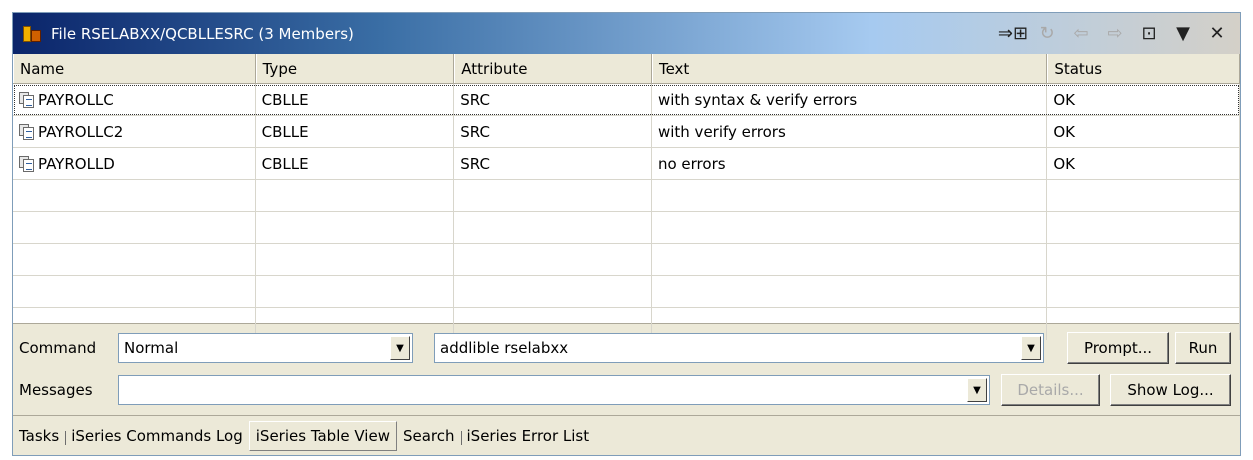 The height and width of the screenshot is (460, 1253). Describe the element at coordinates (322, 436) in the screenshot. I see `tab-iseries-table-view: iSeries Table View` at that location.